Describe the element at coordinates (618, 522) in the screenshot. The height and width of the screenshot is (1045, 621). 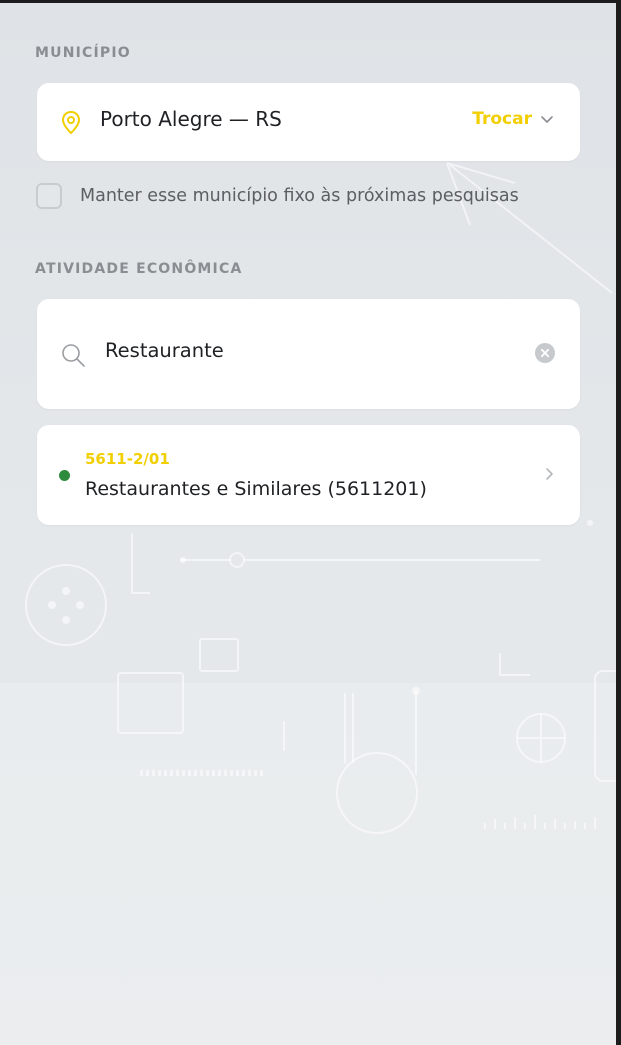
I see `device-edge` at that location.